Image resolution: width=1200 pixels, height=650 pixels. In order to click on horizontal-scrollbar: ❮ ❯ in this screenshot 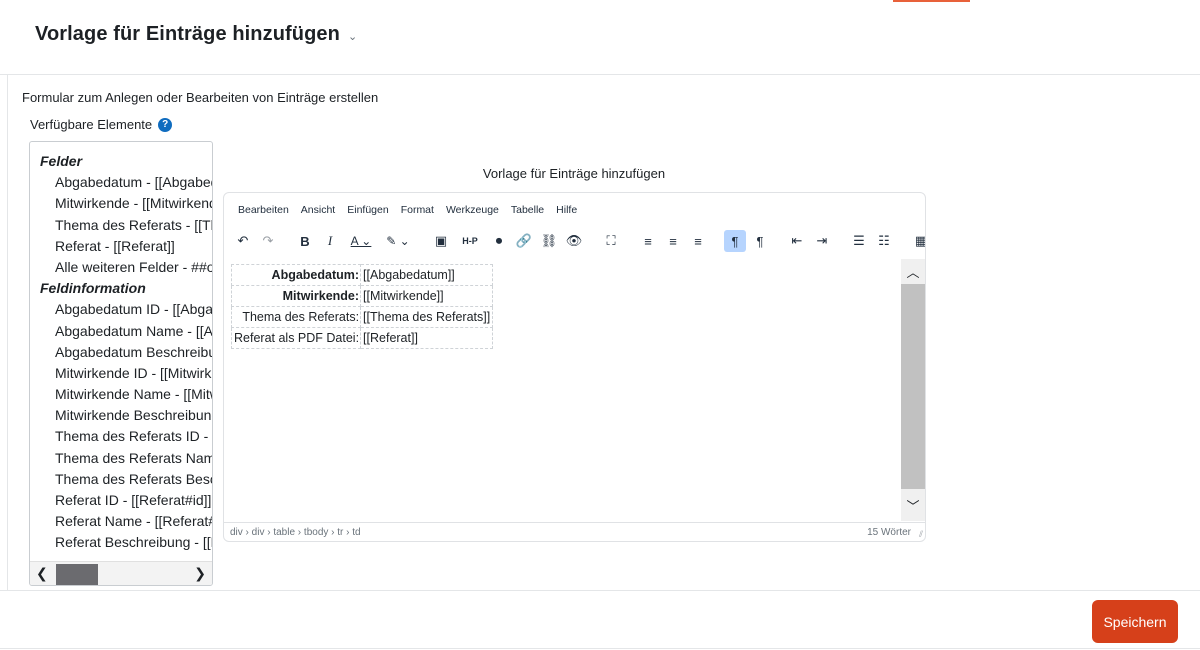, I will do `click(121, 573)`.